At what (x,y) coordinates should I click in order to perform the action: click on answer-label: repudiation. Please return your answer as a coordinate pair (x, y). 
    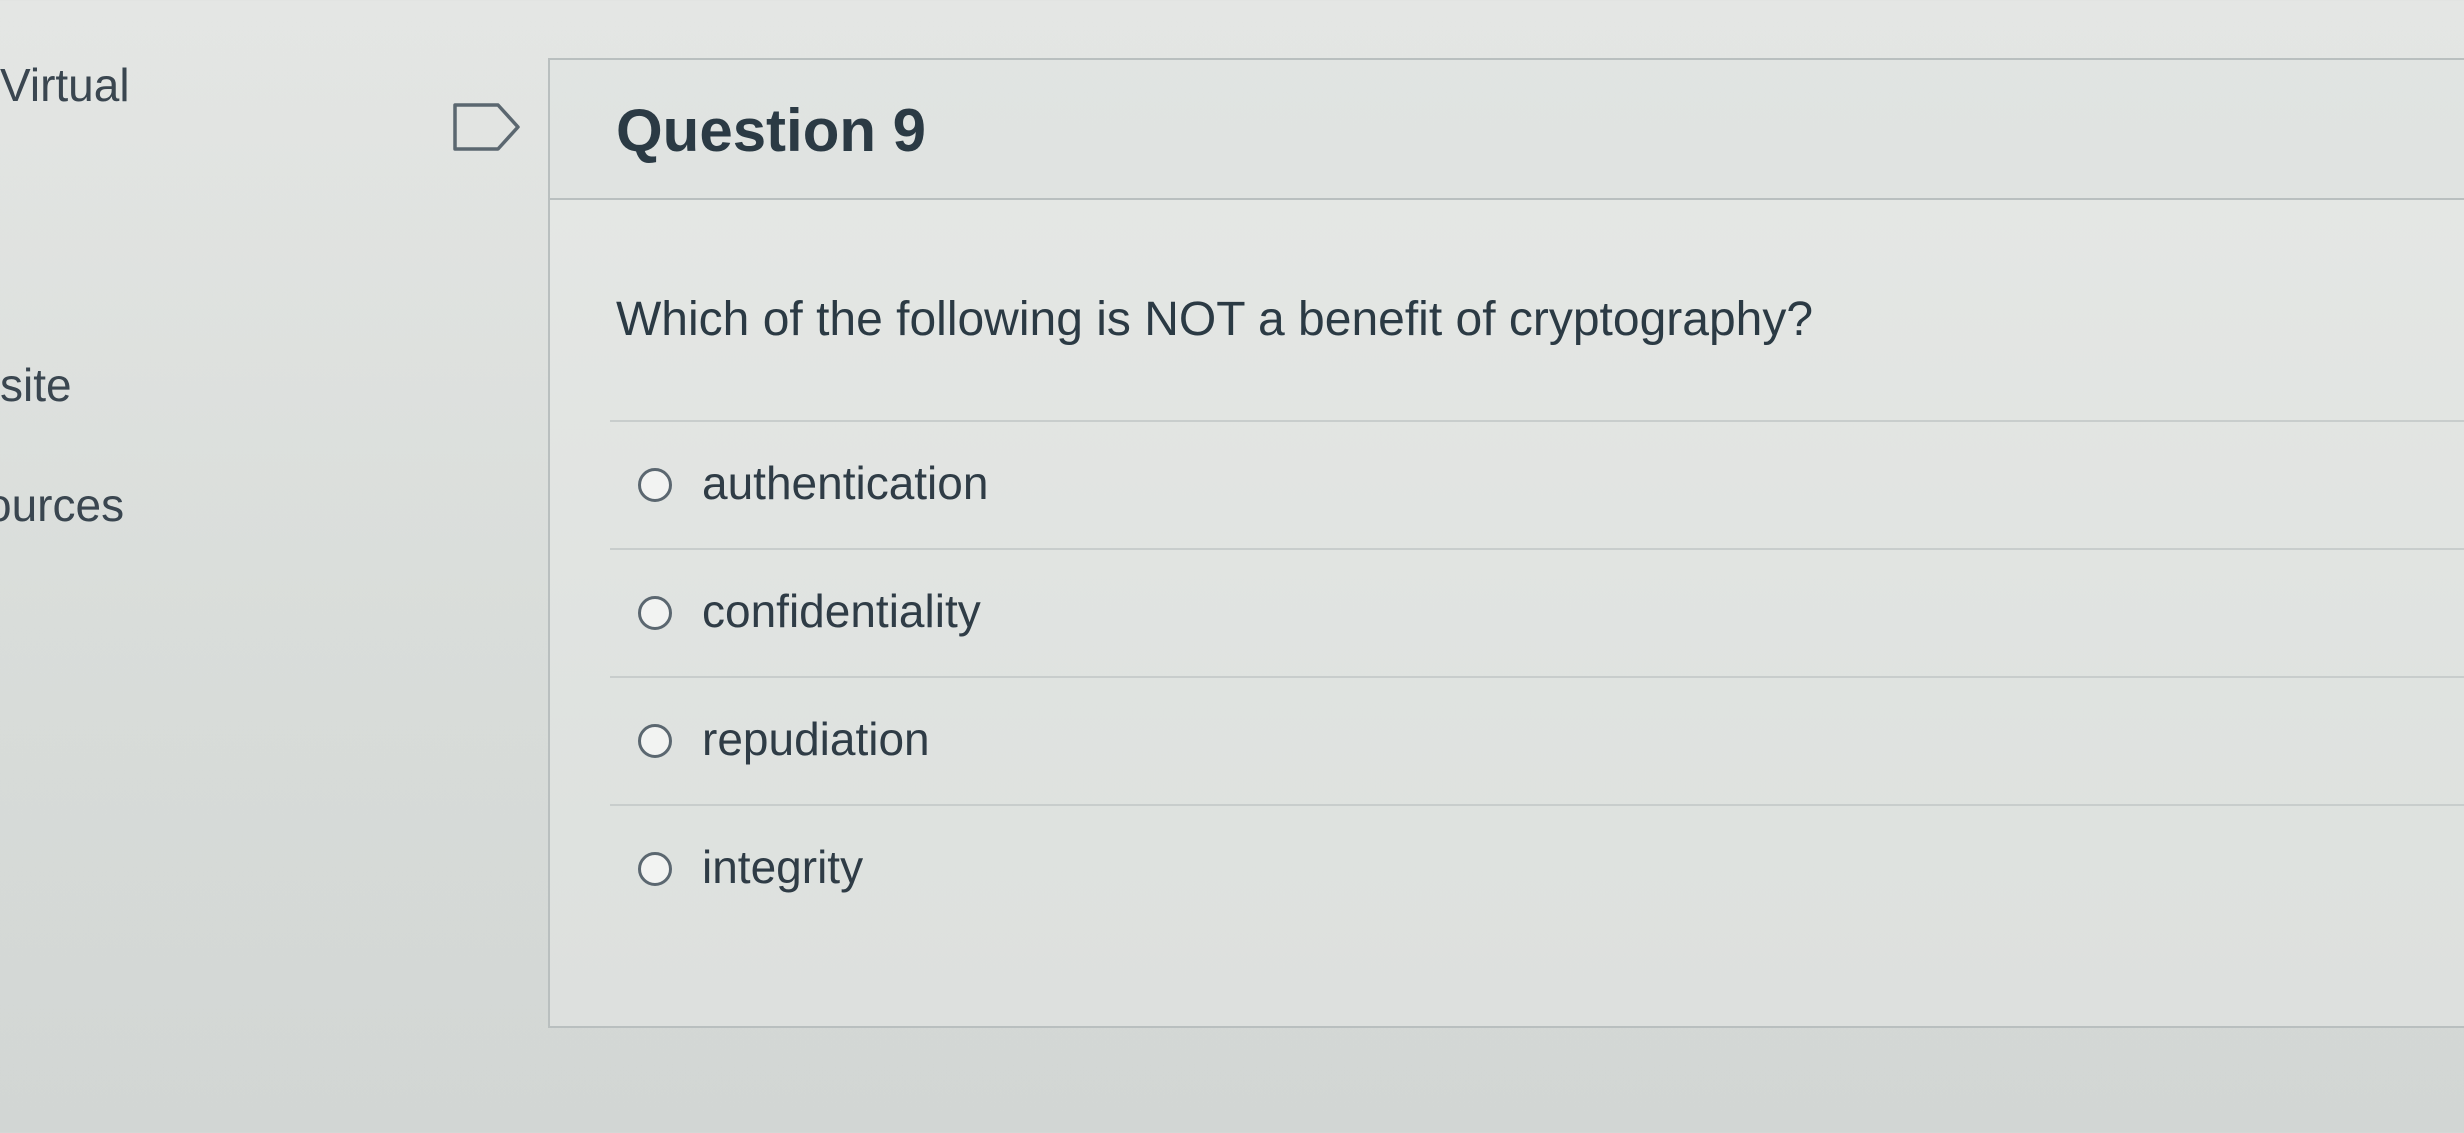
    Looking at the image, I should click on (816, 739).